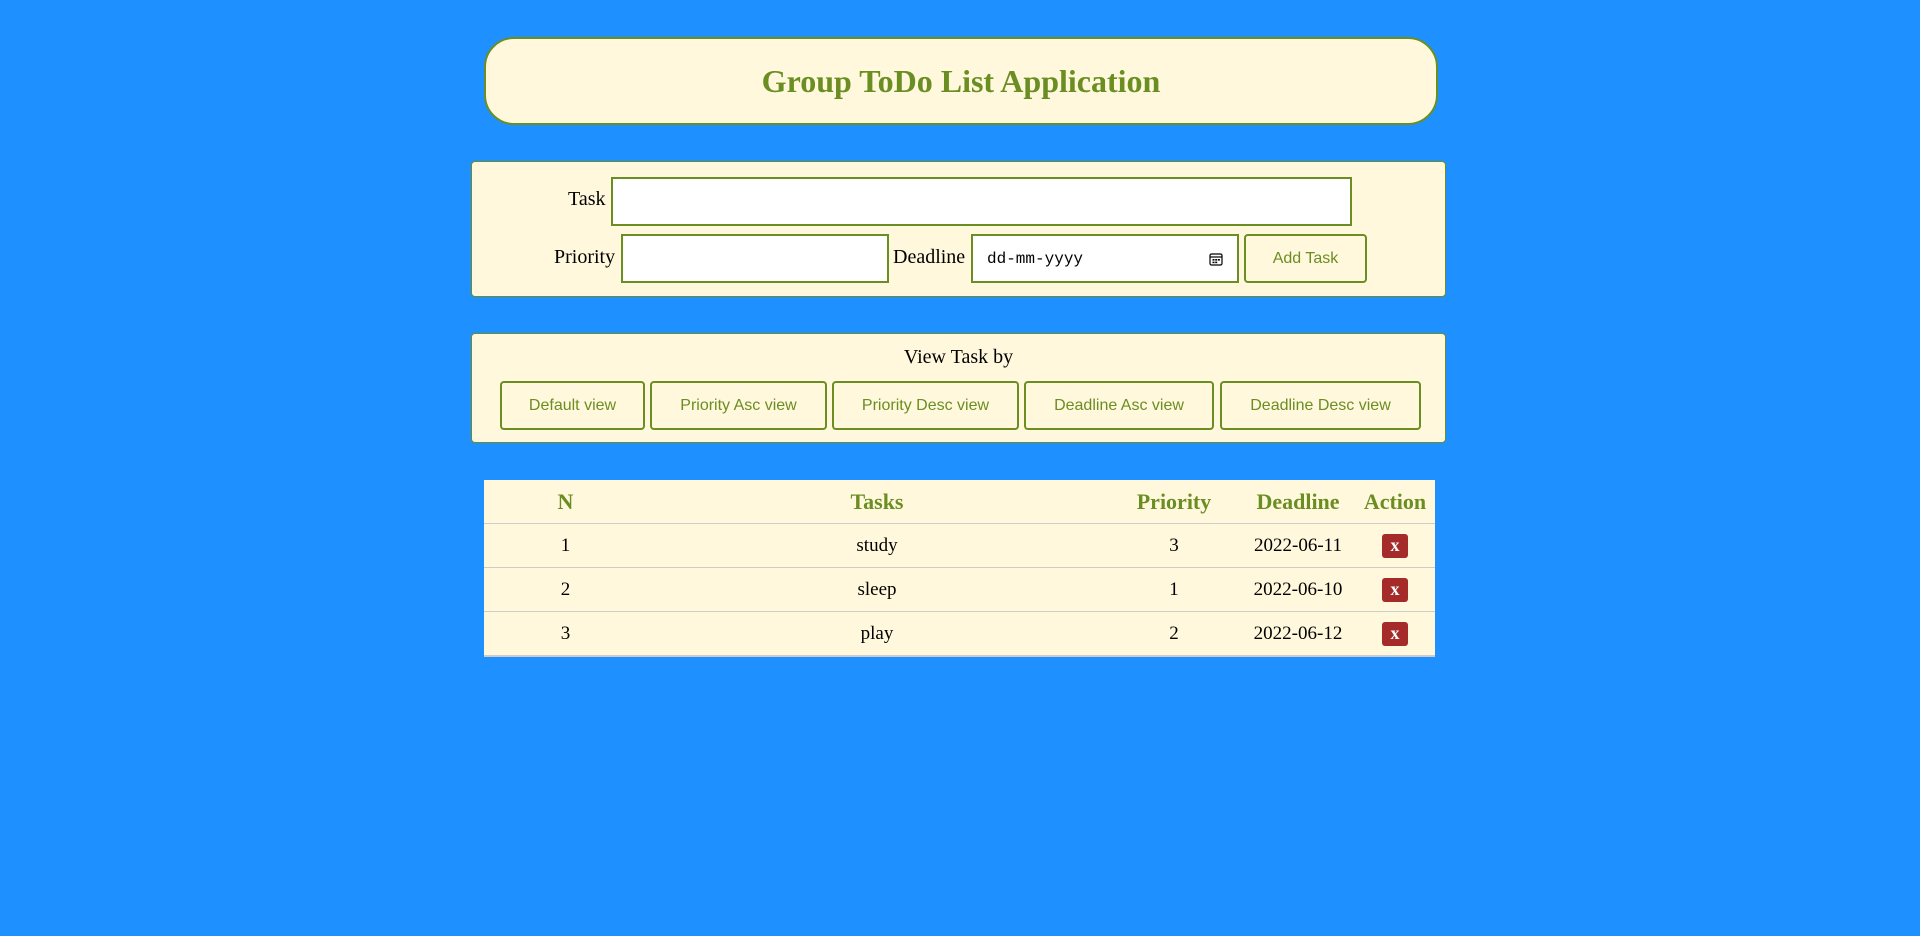 The width and height of the screenshot is (1920, 936). Describe the element at coordinates (1298, 502) in the screenshot. I see `column-header-deadline: Deadline` at that location.